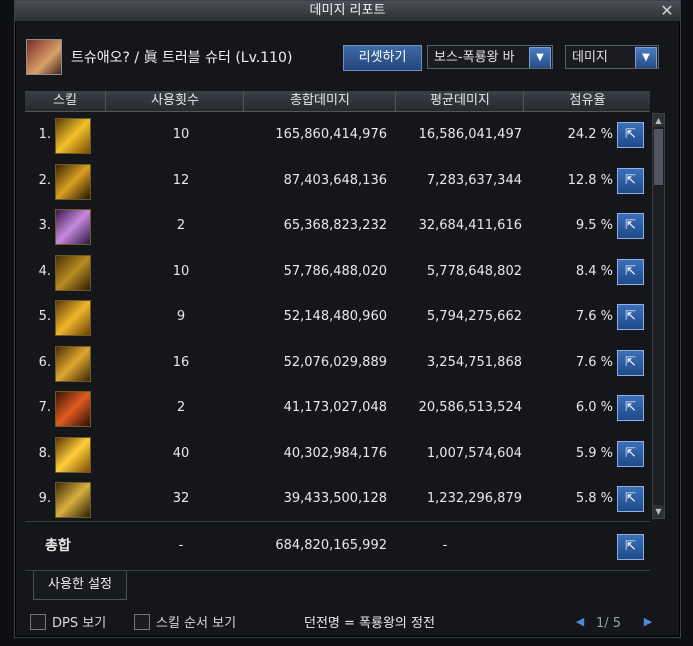  Describe the element at coordinates (331, 134) in the screenshot. I see `total-damage: 165,860,414,976` at that location.